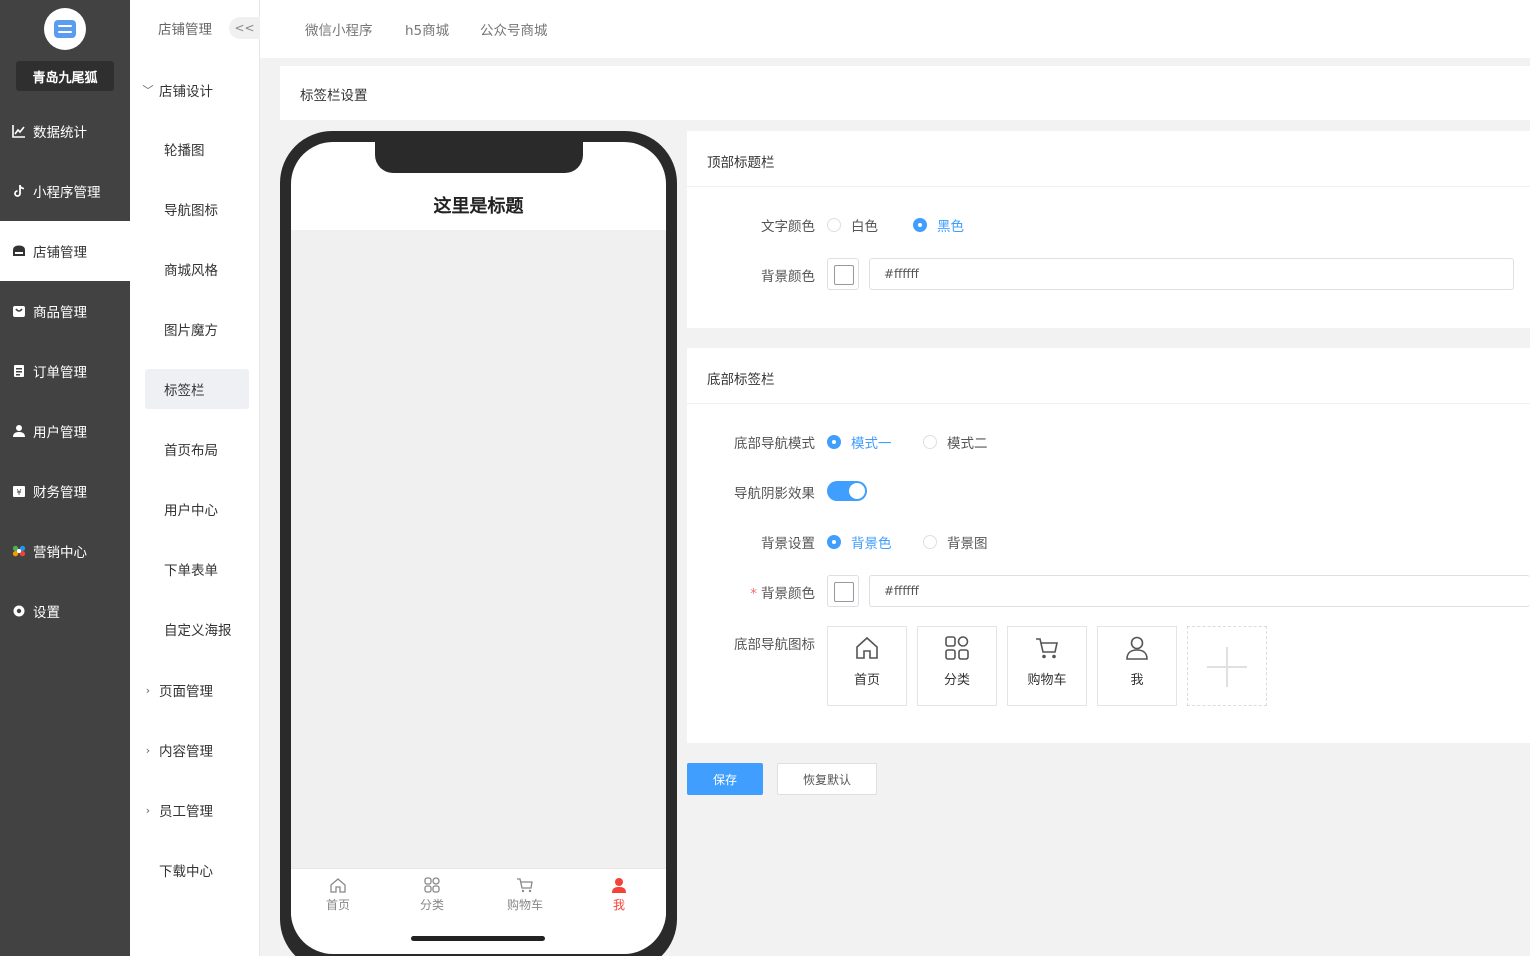 The image size is (1530, 956). Describe the element at coordinates (478, 206) in the screenshot. I see `phone-page-title: 这里是标题` at that location.